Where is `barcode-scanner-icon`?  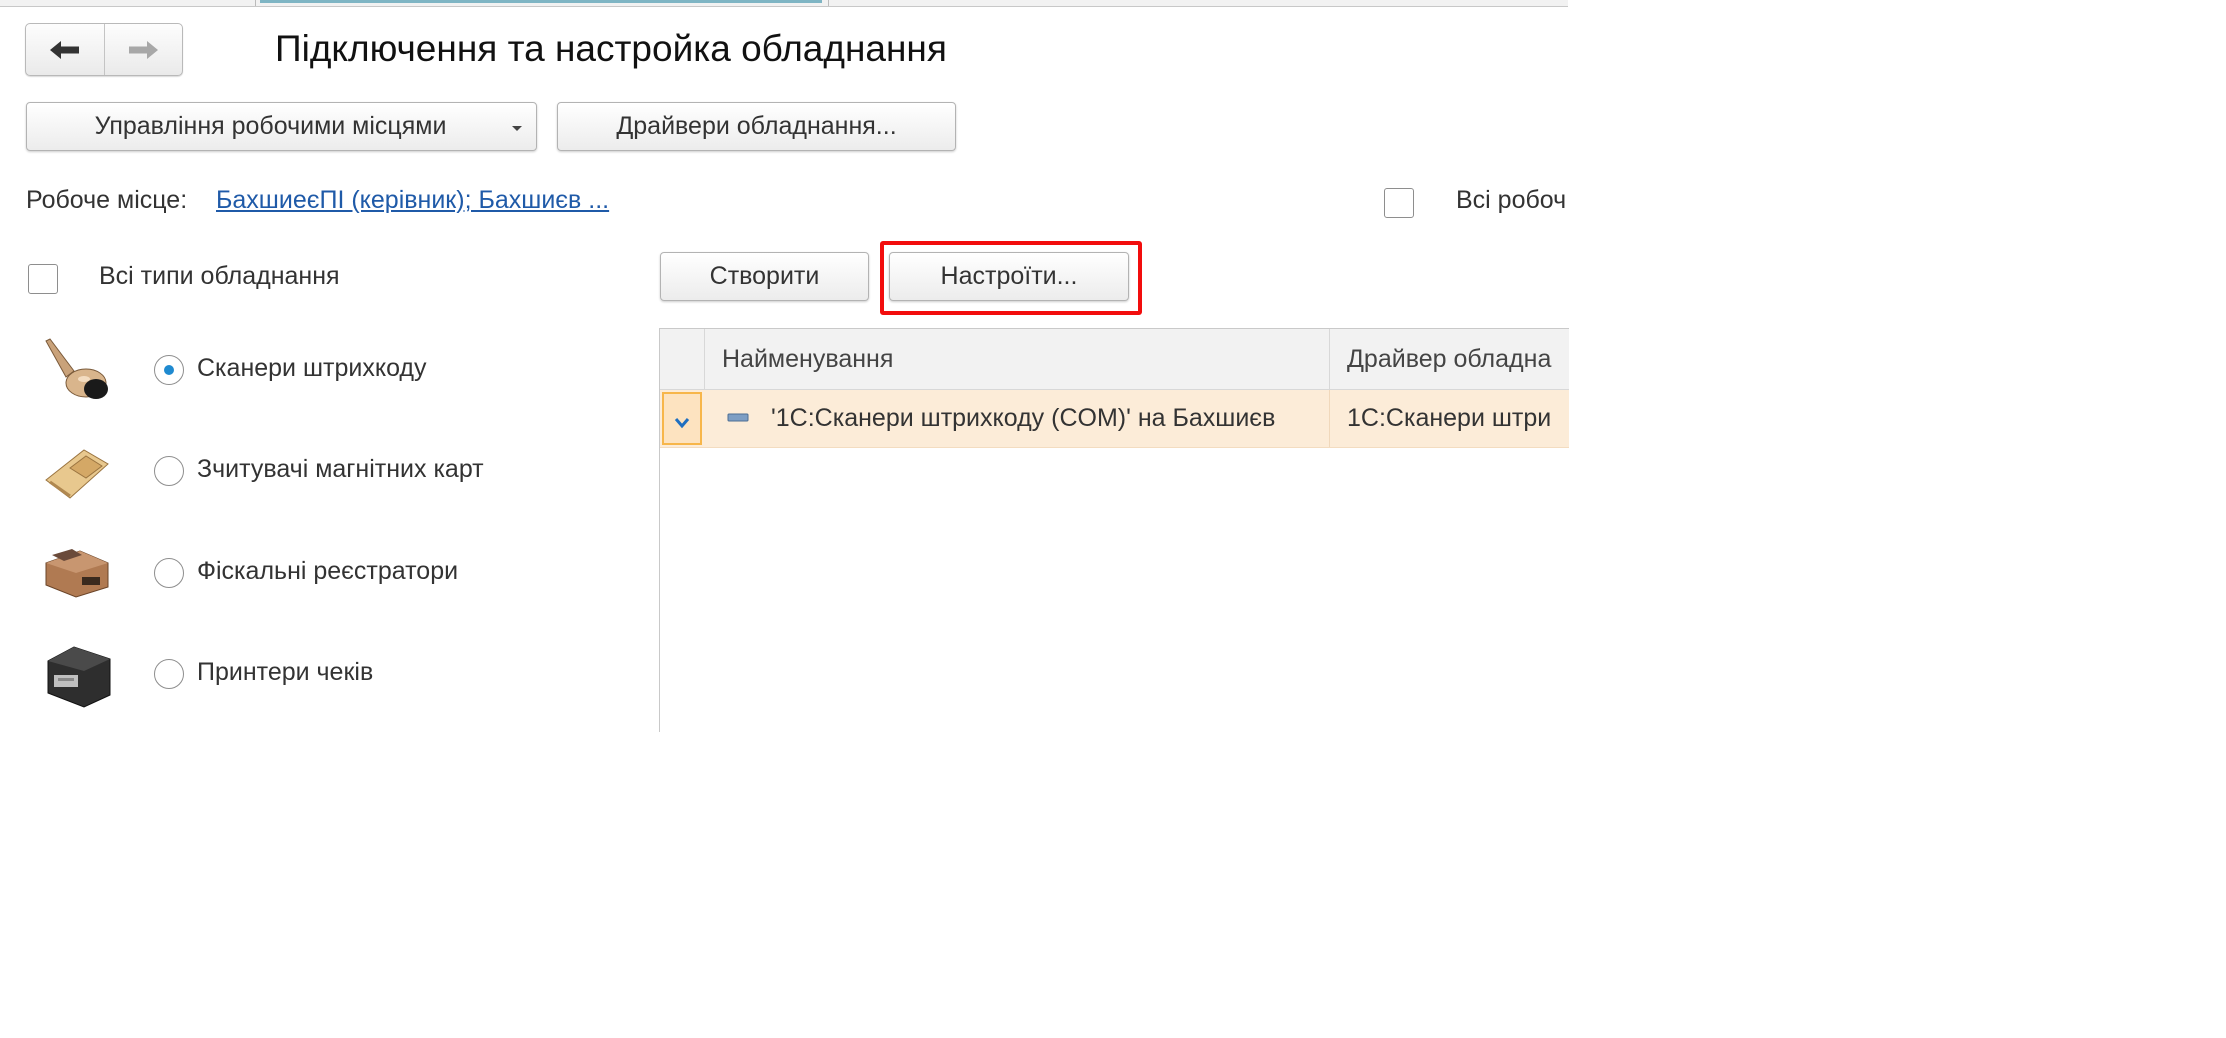
barcode-scanner-icon is located at coordinates (76, 368).